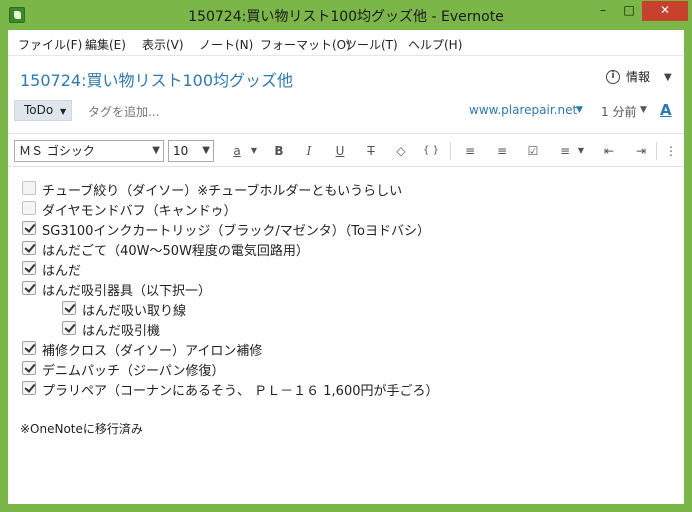 Image resolution: width=692 pixels, height=512 pixels. I want to click on font-size-select: 10 ▼, so click(191, 151).